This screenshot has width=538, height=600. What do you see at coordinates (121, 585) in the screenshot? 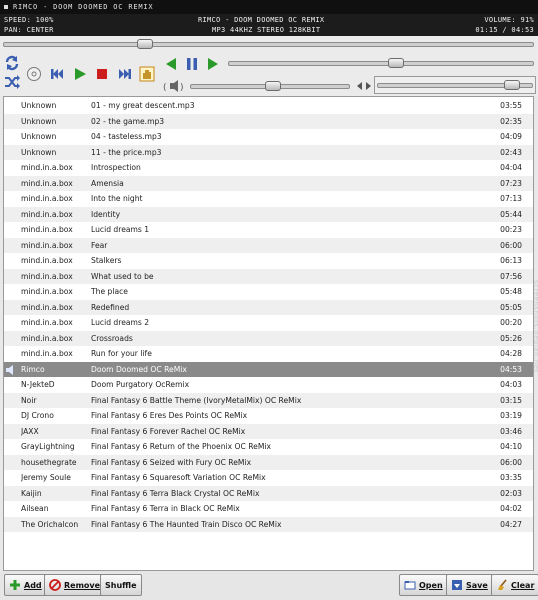
I see `shuffle-button: Shuffle` at bounding box center [121, 585].